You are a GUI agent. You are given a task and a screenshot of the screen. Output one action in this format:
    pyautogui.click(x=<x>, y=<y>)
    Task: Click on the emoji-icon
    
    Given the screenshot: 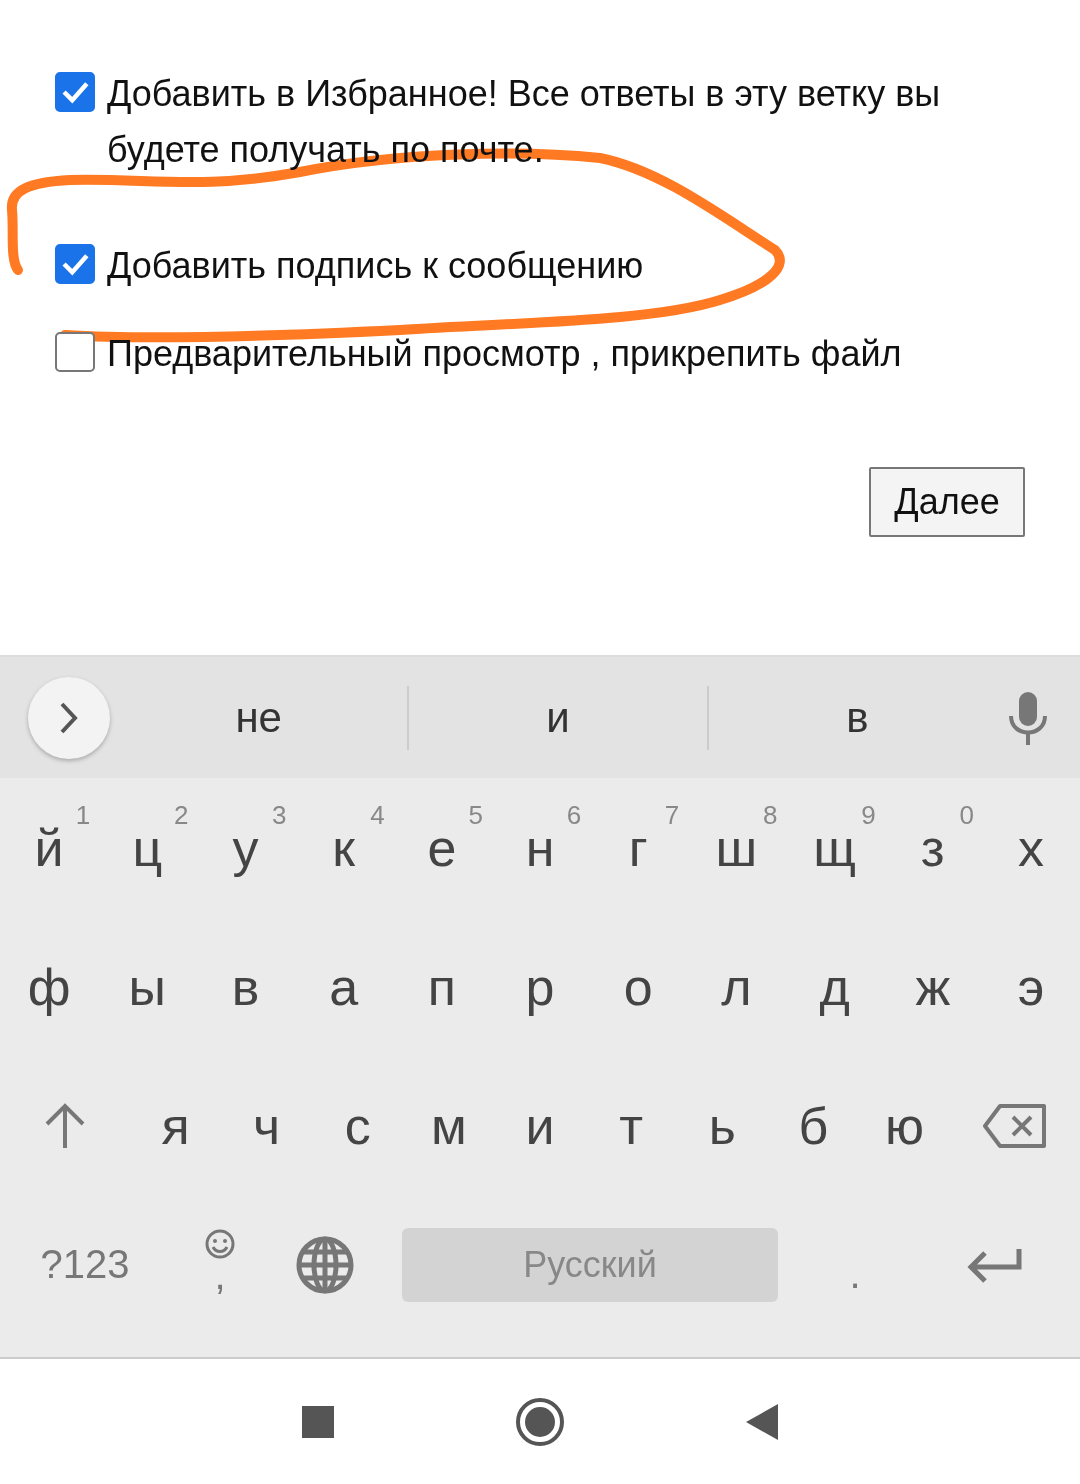 What is the action you would take?
    pyautogui.click(x=220, y=1243)
    